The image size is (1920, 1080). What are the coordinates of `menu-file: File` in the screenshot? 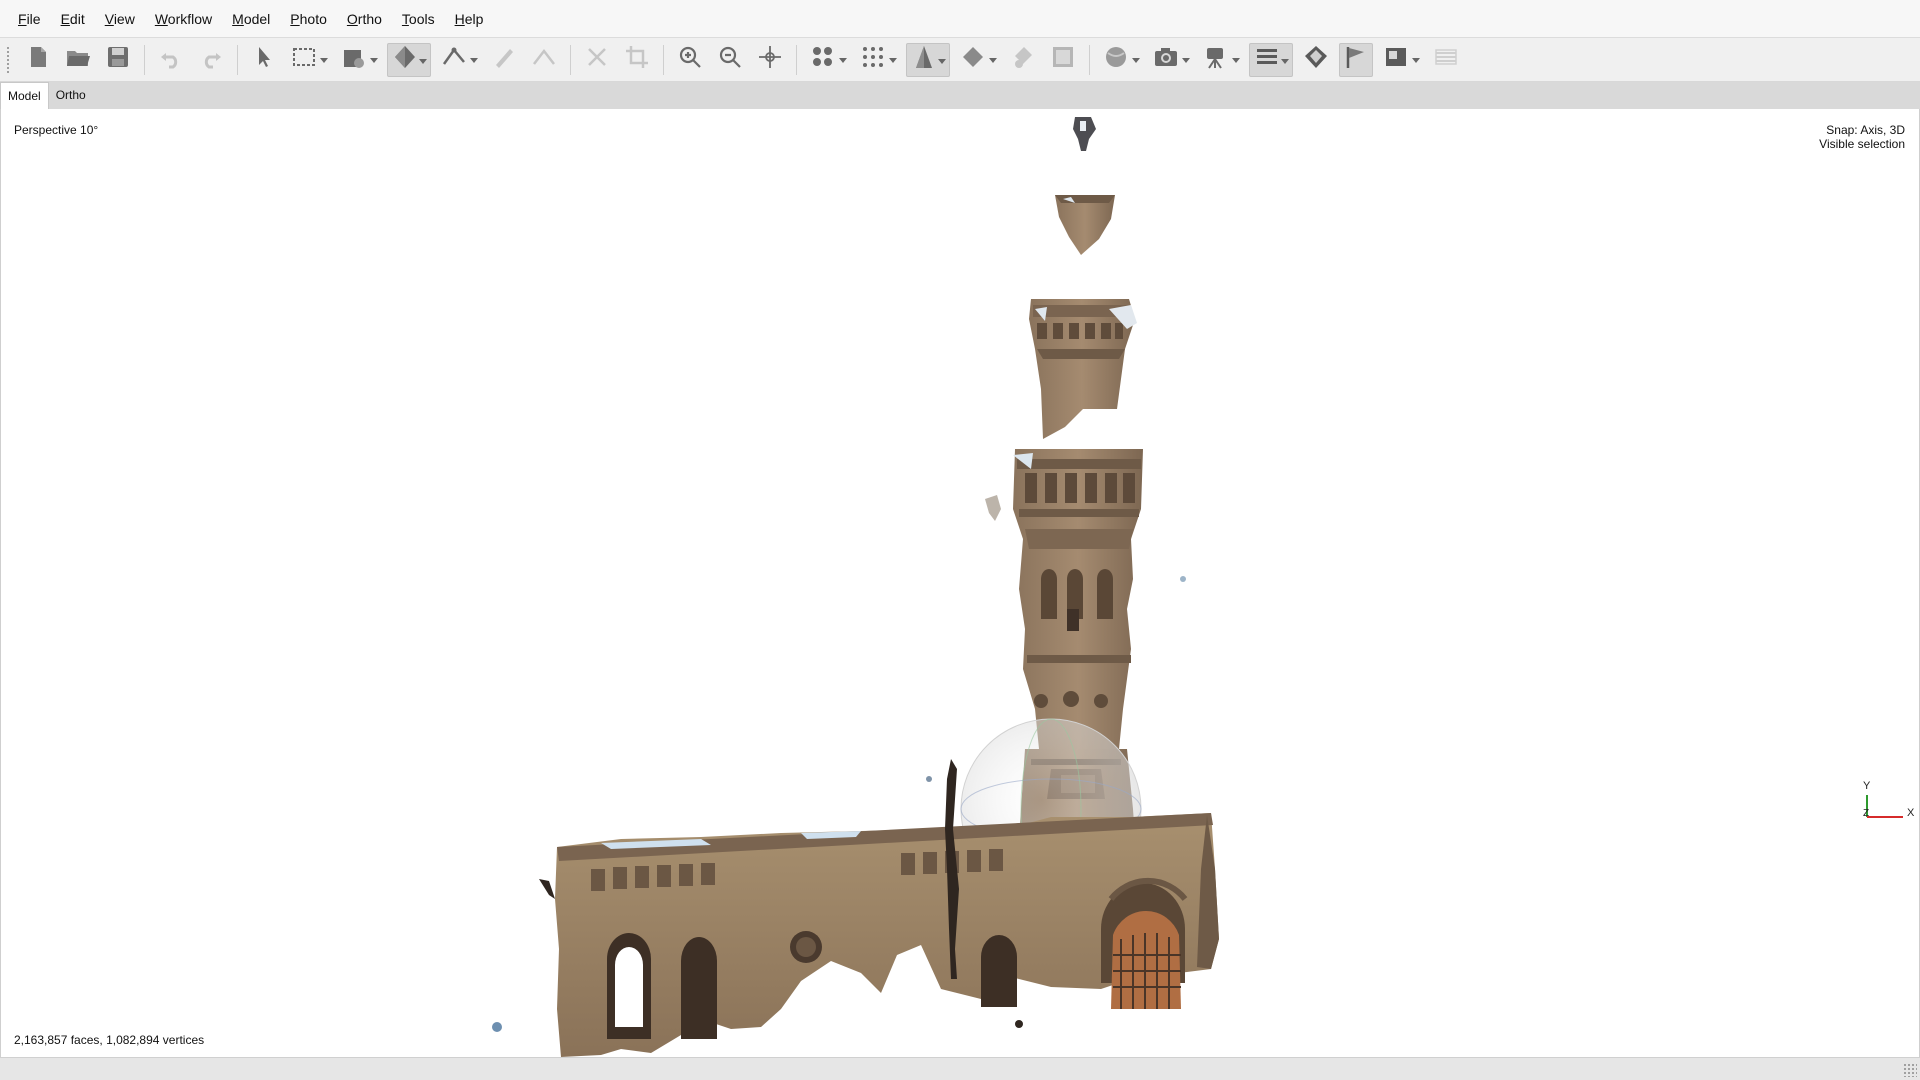 It's located at (29, 19).